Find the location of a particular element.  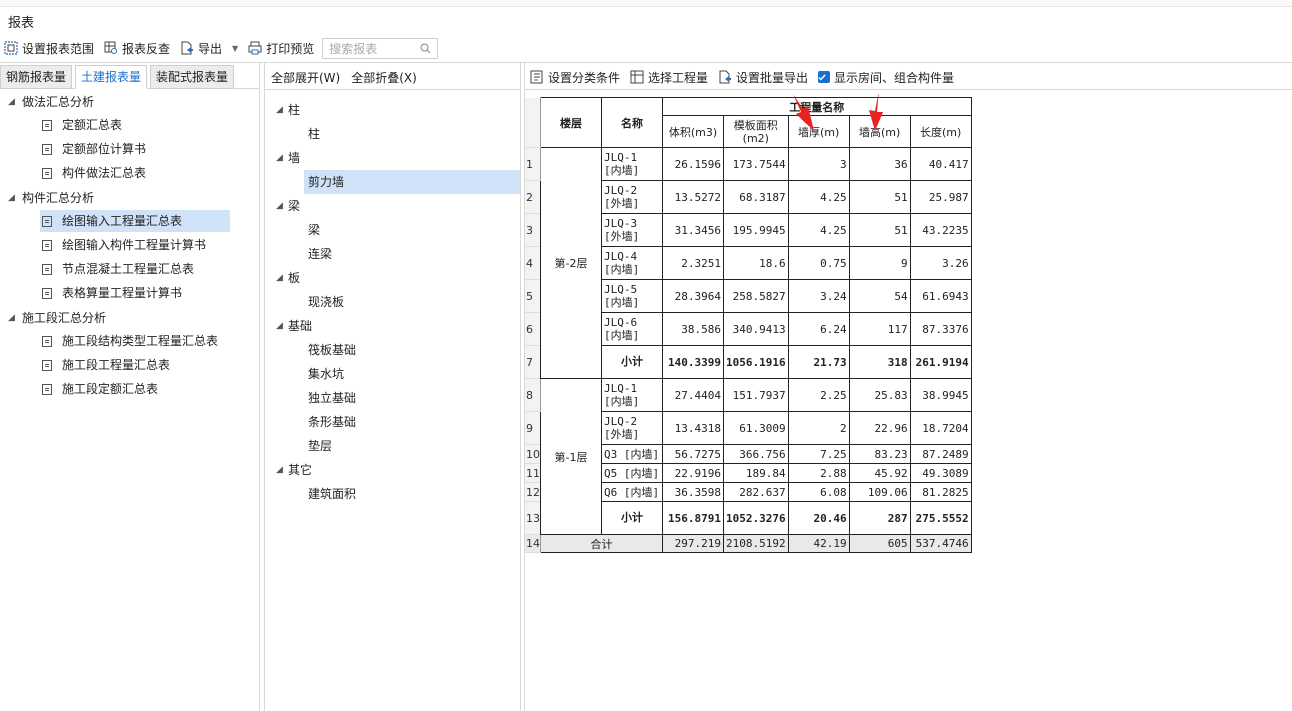

category-icon is located at coordinates (536, 77).